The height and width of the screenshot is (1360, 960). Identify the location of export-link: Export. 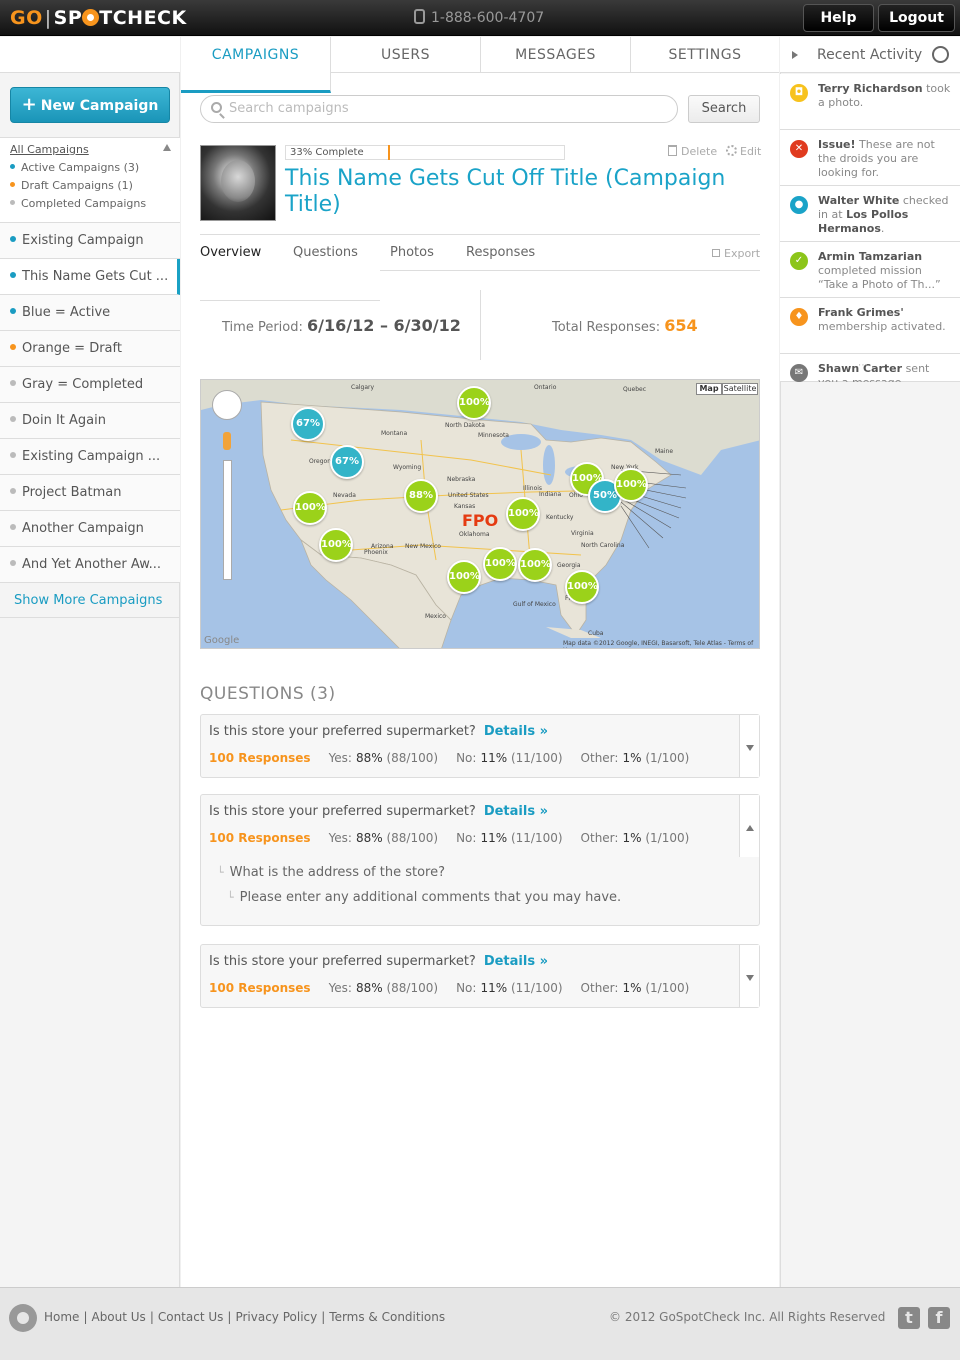
(736, 253).